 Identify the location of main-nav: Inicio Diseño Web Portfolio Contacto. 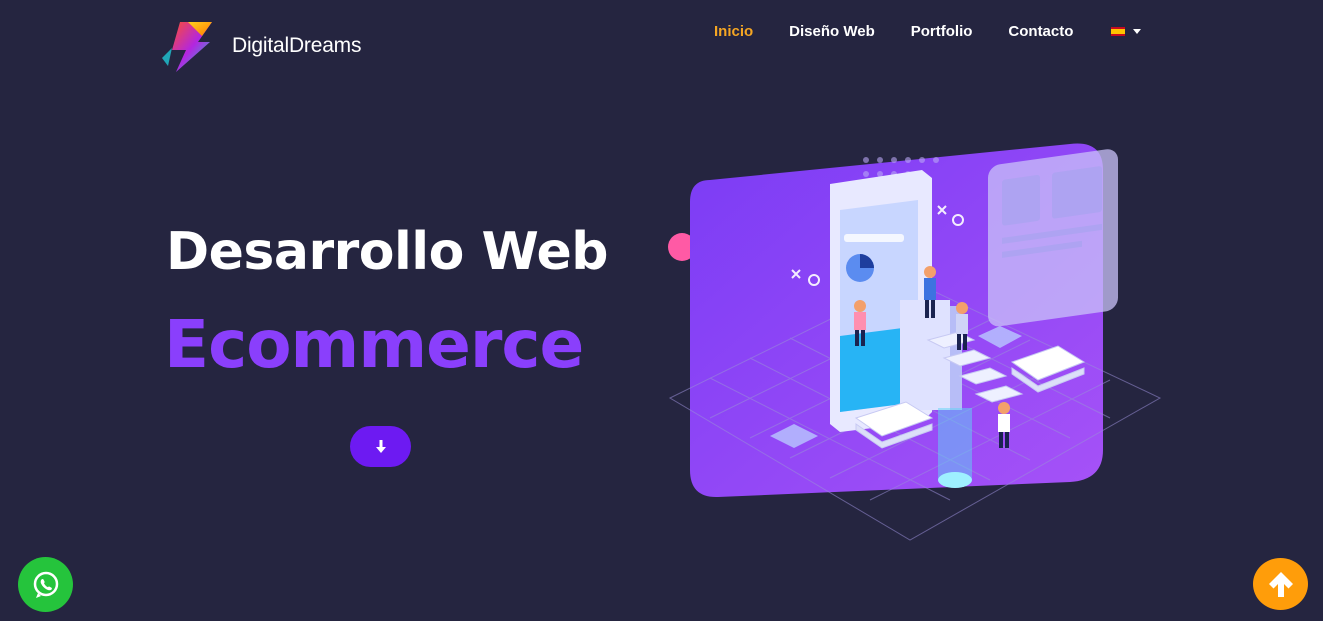
(928, 31).